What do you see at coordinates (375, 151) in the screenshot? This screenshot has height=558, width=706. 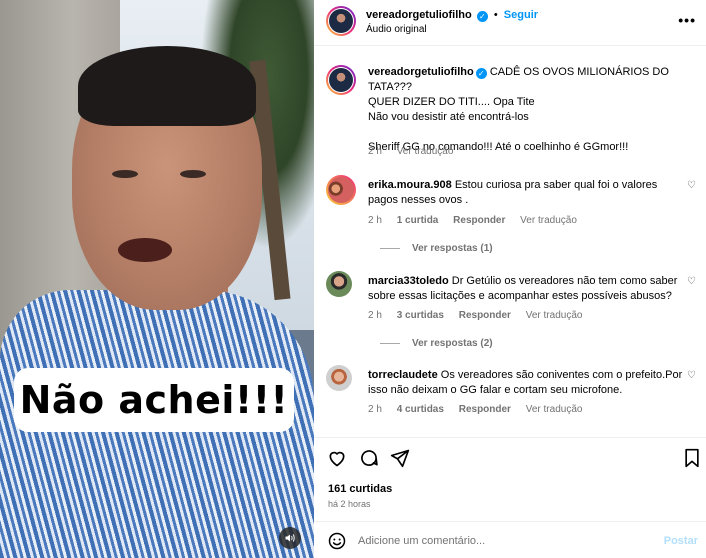 I see `caption-time: 2 h` at bounding box center [375, 151].